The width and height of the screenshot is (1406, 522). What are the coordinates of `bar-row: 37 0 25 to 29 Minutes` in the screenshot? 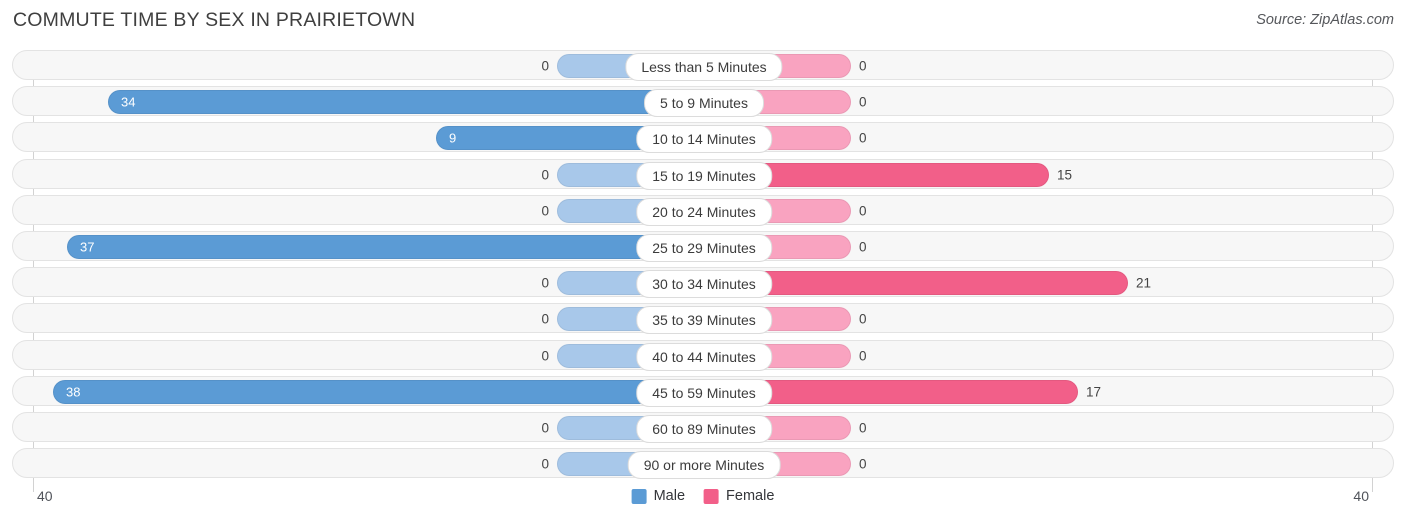 It's located at (703, 246).